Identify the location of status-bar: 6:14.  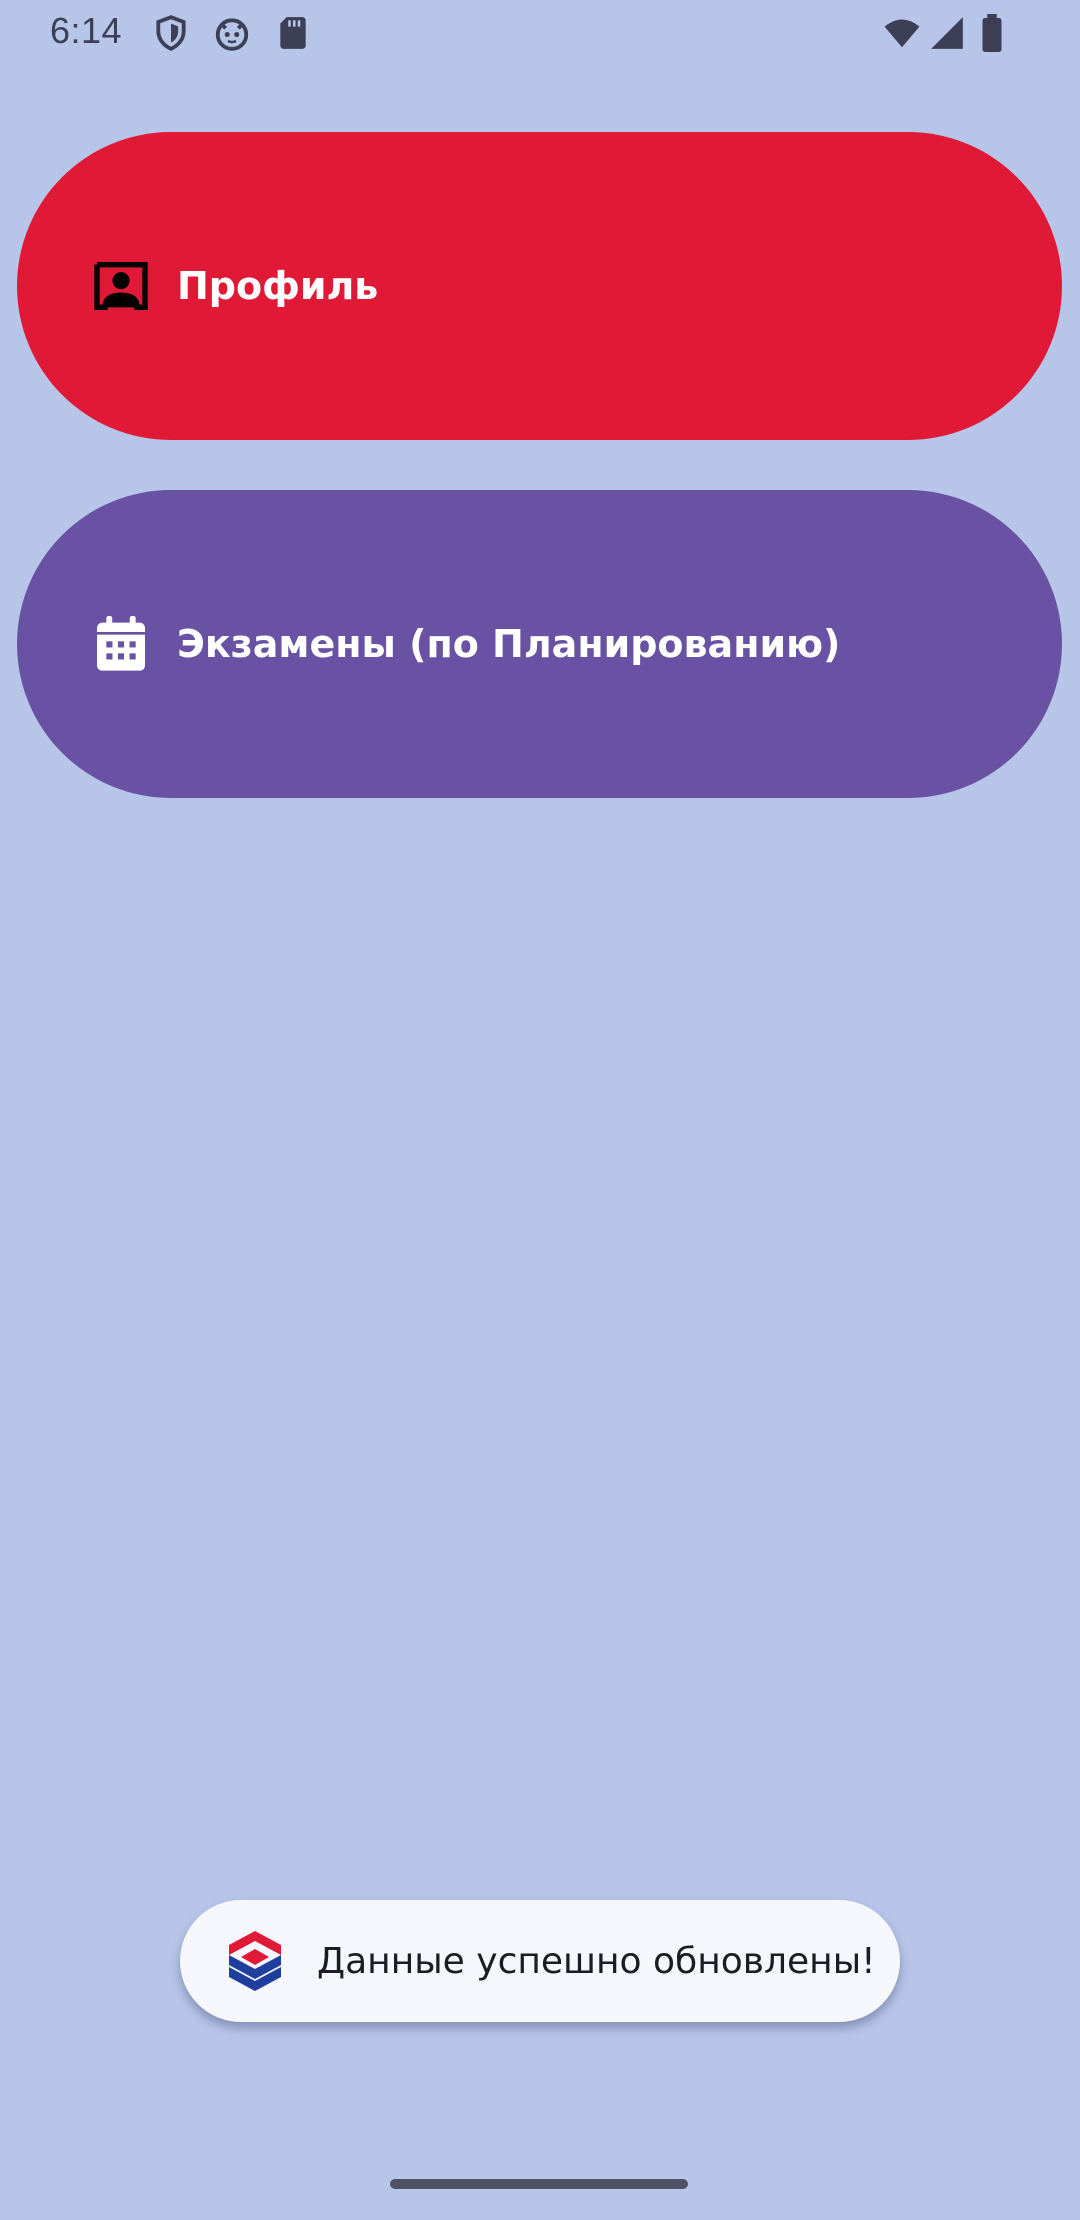
(540, 33).